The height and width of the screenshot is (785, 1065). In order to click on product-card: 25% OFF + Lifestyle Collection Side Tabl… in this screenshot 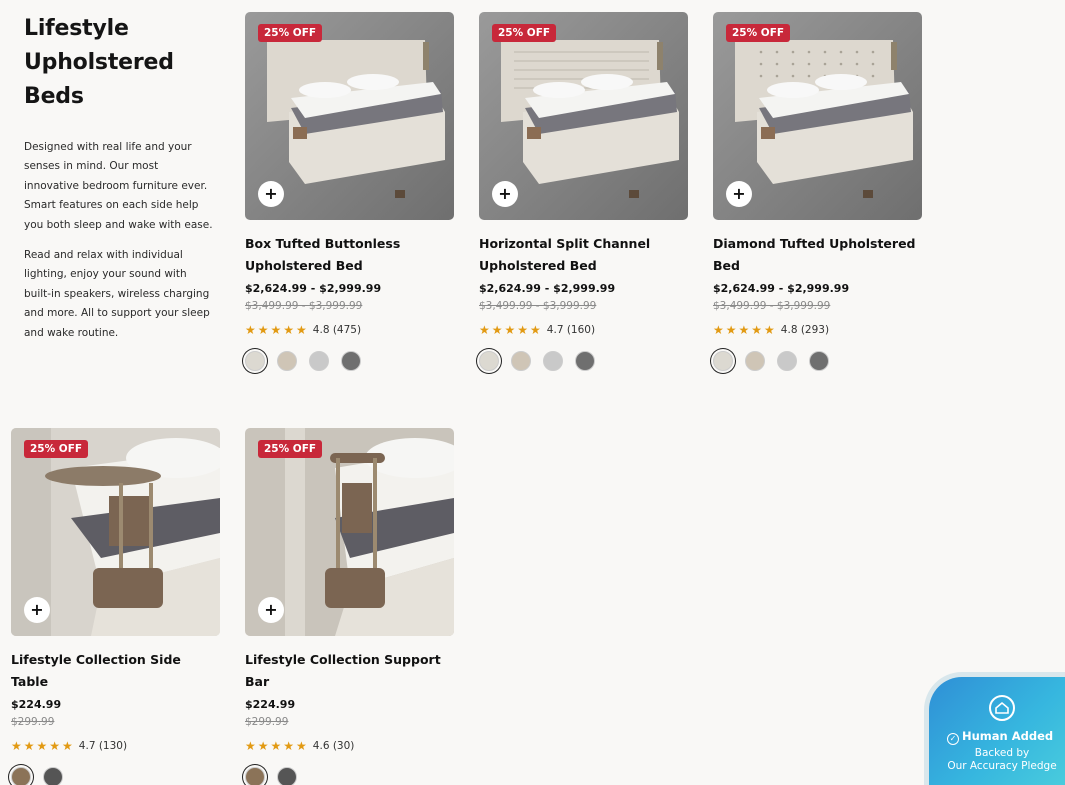, I will do `click(115, 606)`.